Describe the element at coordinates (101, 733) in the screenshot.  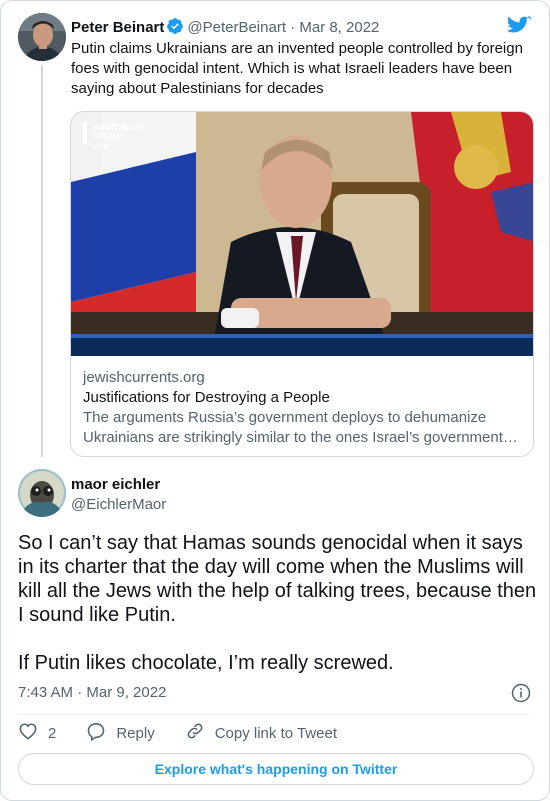
I see `reply-bubble-icon` at that location.